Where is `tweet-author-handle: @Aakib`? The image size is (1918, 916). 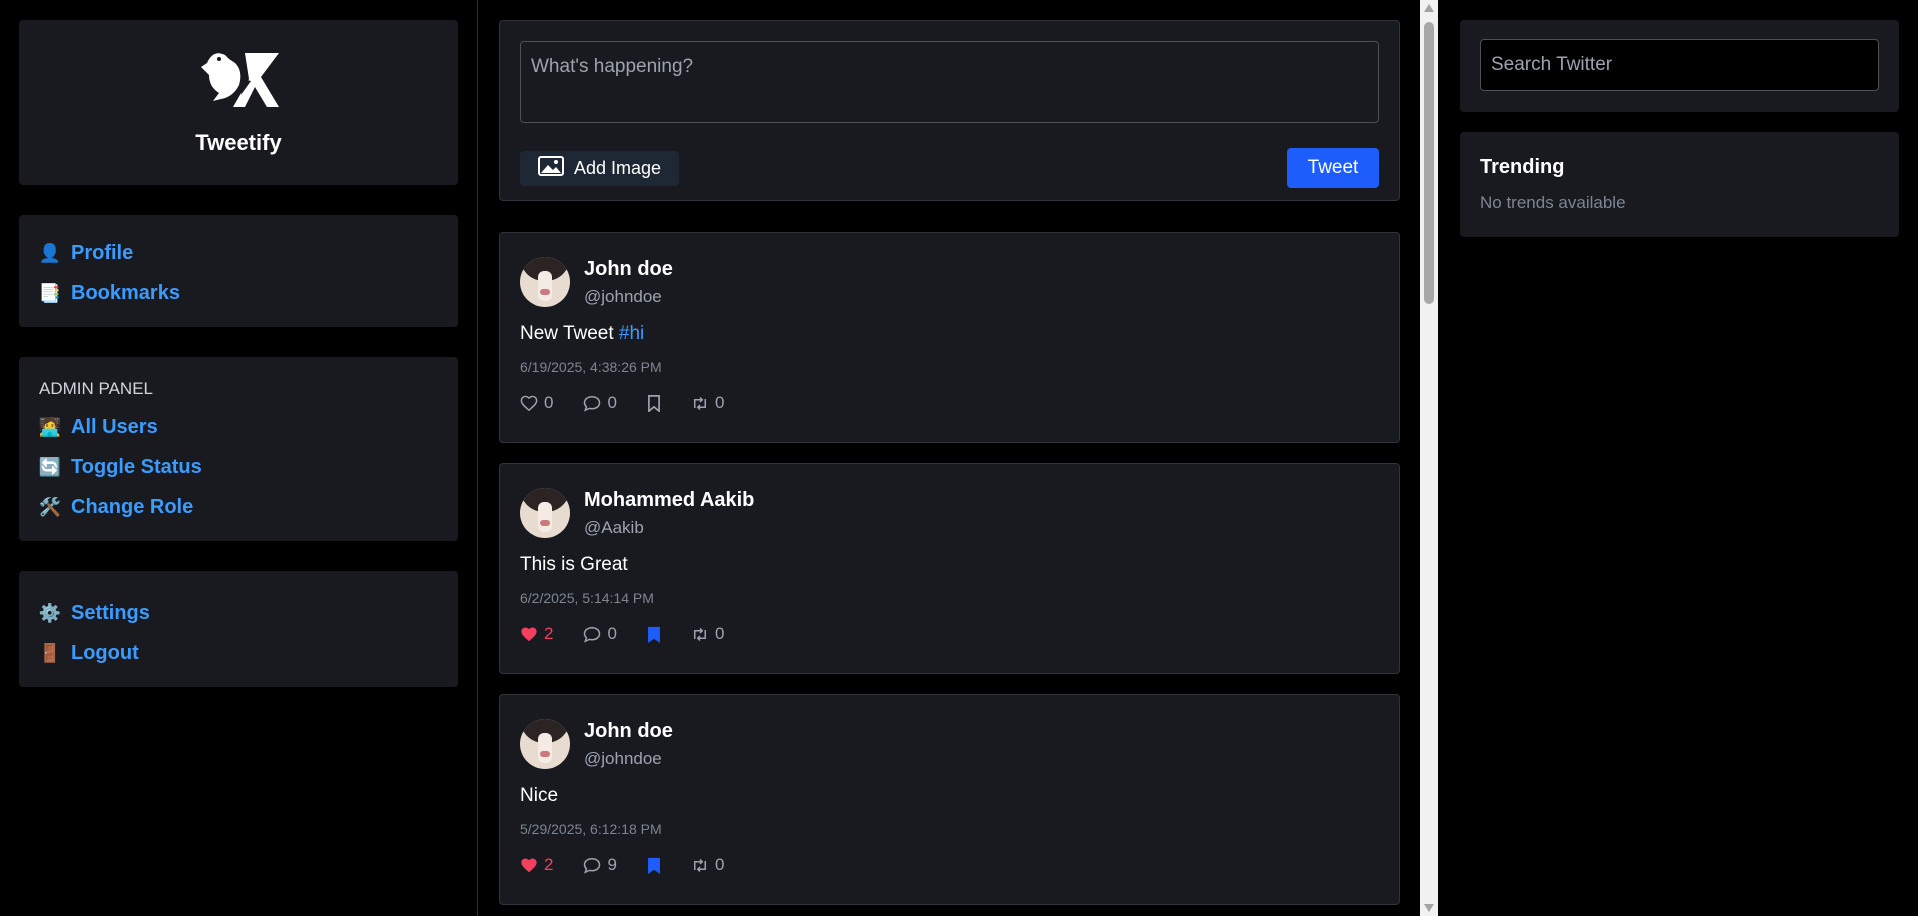 tweet-author-handle: @Aakib is located at coordinates (669, 528).